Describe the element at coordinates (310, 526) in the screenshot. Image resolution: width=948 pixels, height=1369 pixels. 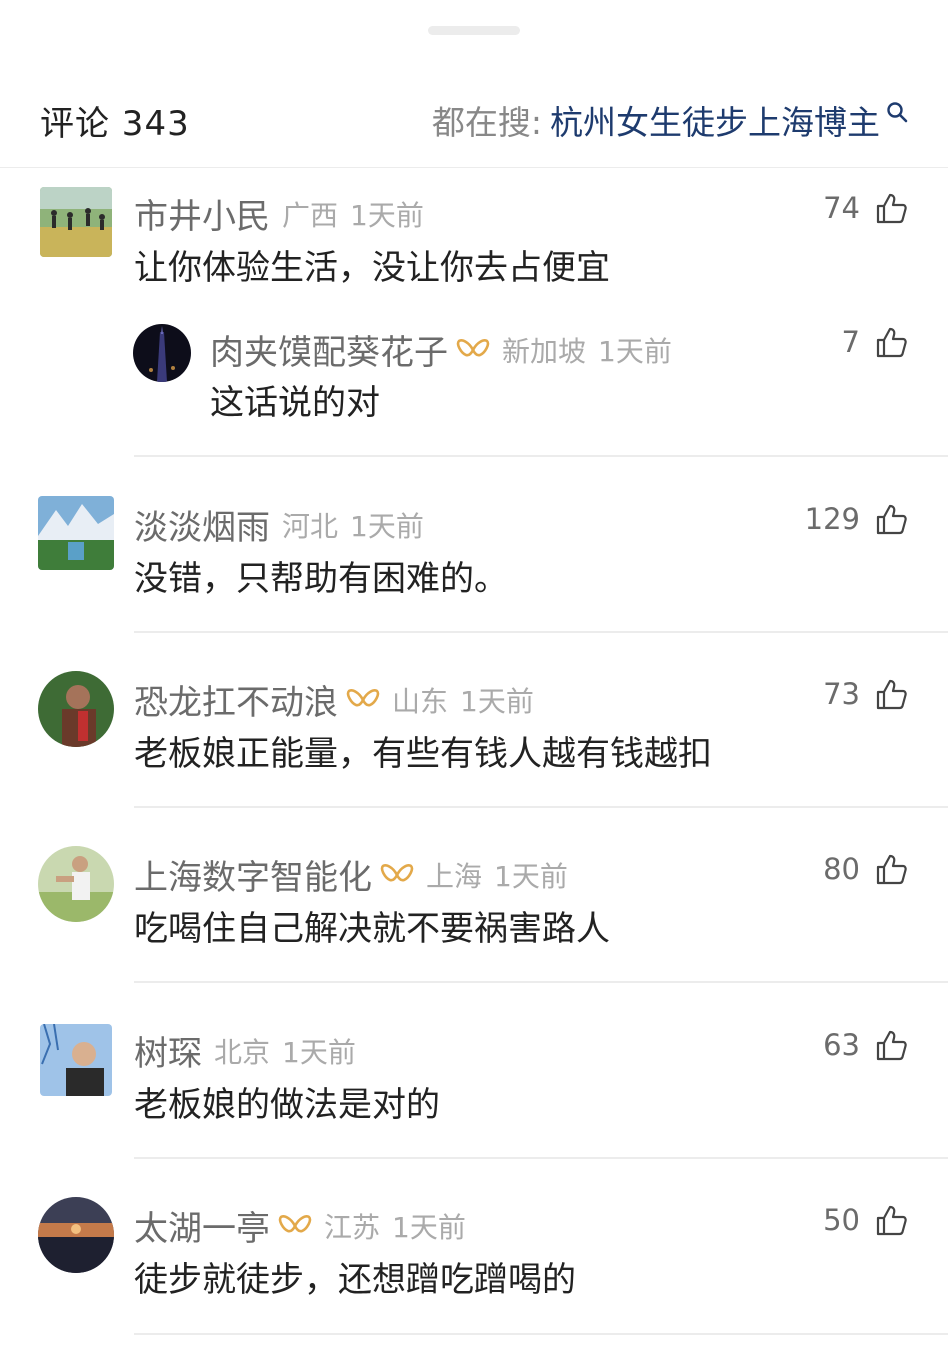
I see `location: 河北` at that location.